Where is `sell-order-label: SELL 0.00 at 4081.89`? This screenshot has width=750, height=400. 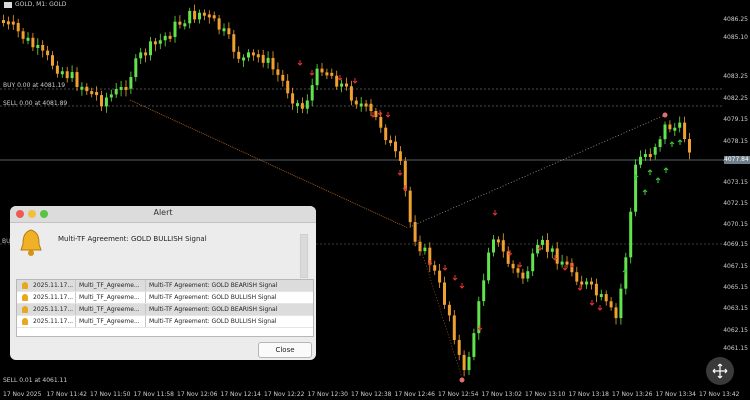 sell-order-label: SELL 0.00 at 4081.89 is located at coordinates (35, 103).